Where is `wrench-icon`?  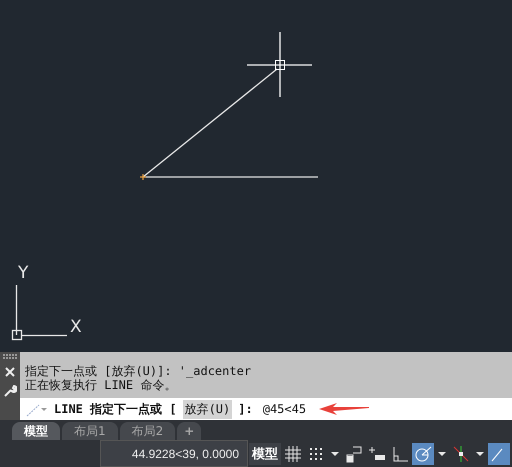 wrench-icon is located at coordinates (10, 391).